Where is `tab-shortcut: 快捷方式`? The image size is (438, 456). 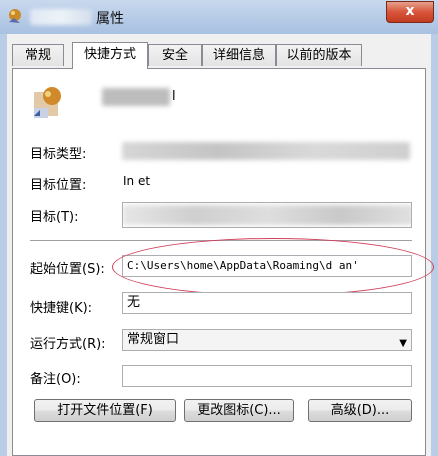
tab-shortcut: 快捷方式 is located at coordinates (110, 55).